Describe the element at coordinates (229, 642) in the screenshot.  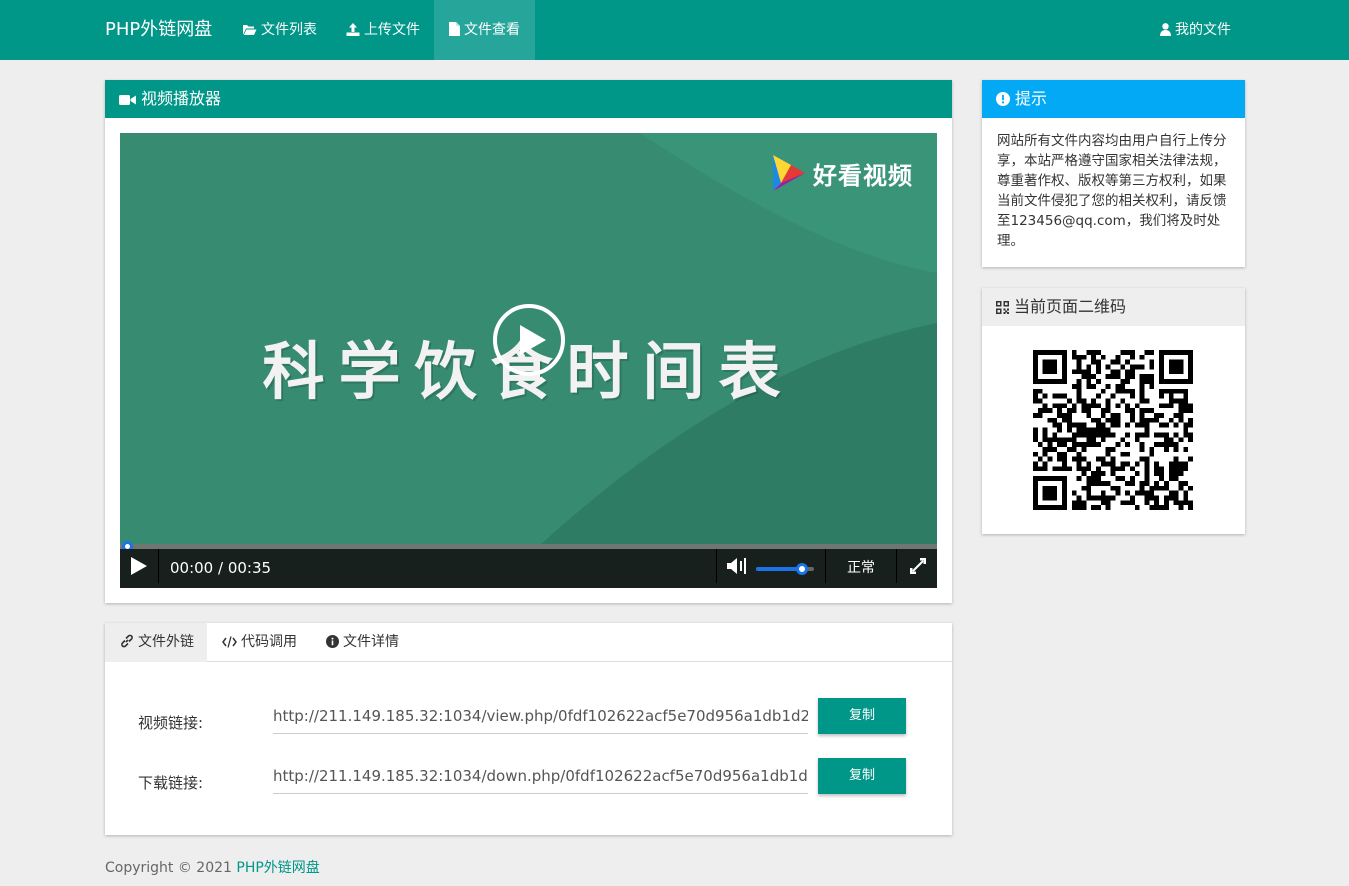
I see `code-icon` at that location.